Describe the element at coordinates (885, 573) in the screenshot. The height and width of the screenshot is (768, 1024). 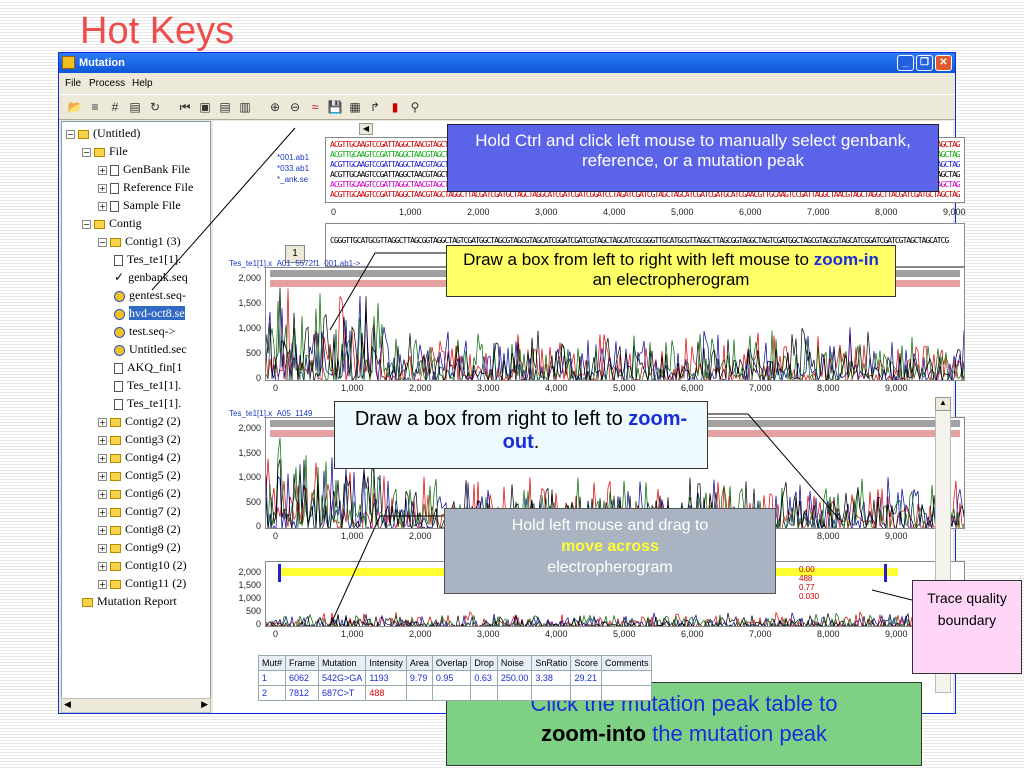
I see `quality-boundary-marker` at that location.